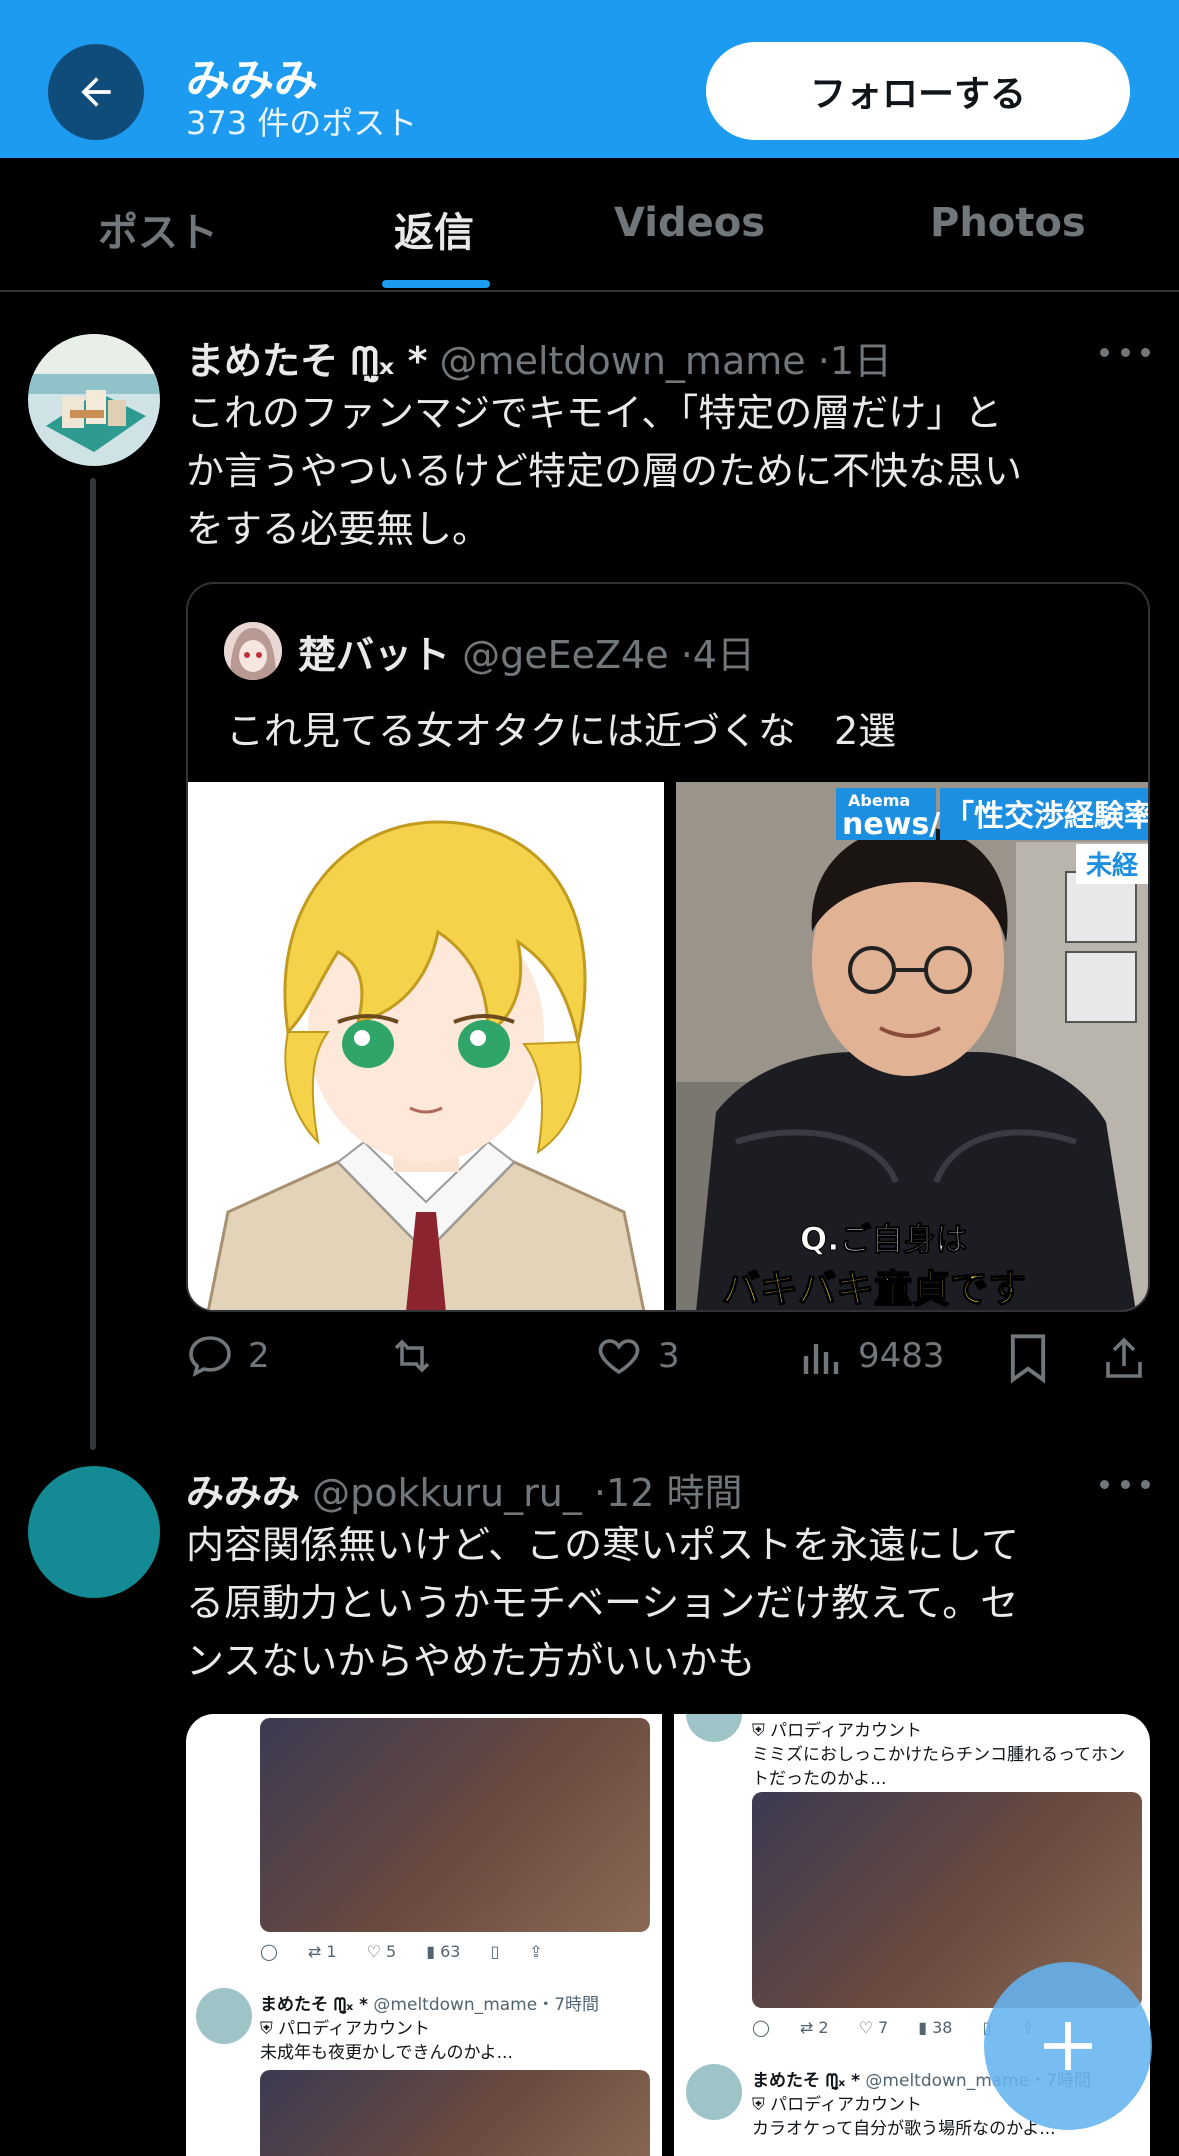  What do you see at coordinates (381, 1951) in the screenshot?
I see `mini-like-count: ♡ 5` at bounding box center [381, 1951].